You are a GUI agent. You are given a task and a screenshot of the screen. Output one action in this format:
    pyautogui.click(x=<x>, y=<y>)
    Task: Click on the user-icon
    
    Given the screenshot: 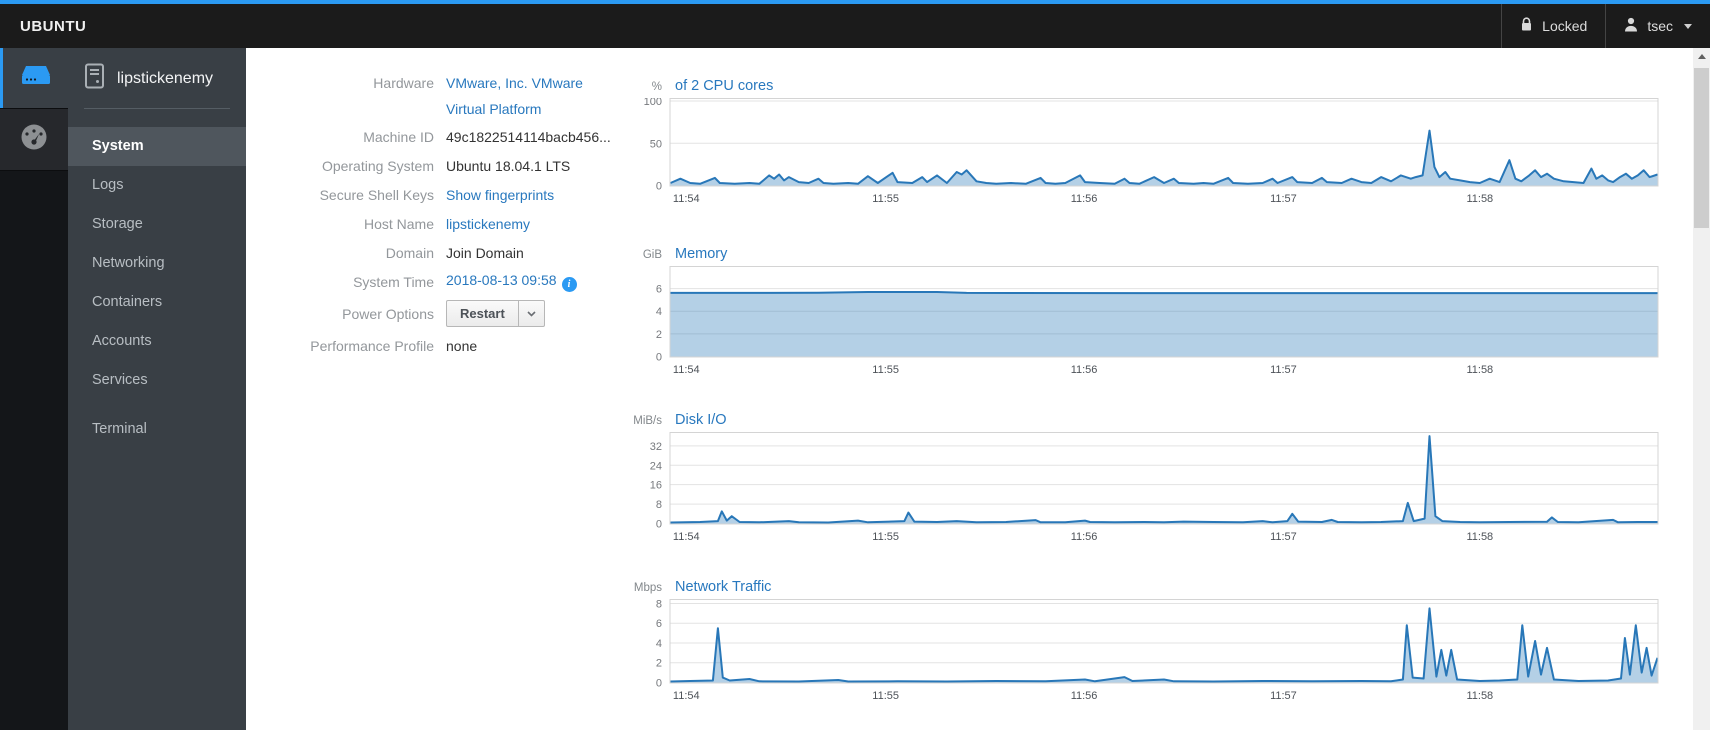 What is the action you would take?
    pyautogui.click(x=1631, y=26)
    